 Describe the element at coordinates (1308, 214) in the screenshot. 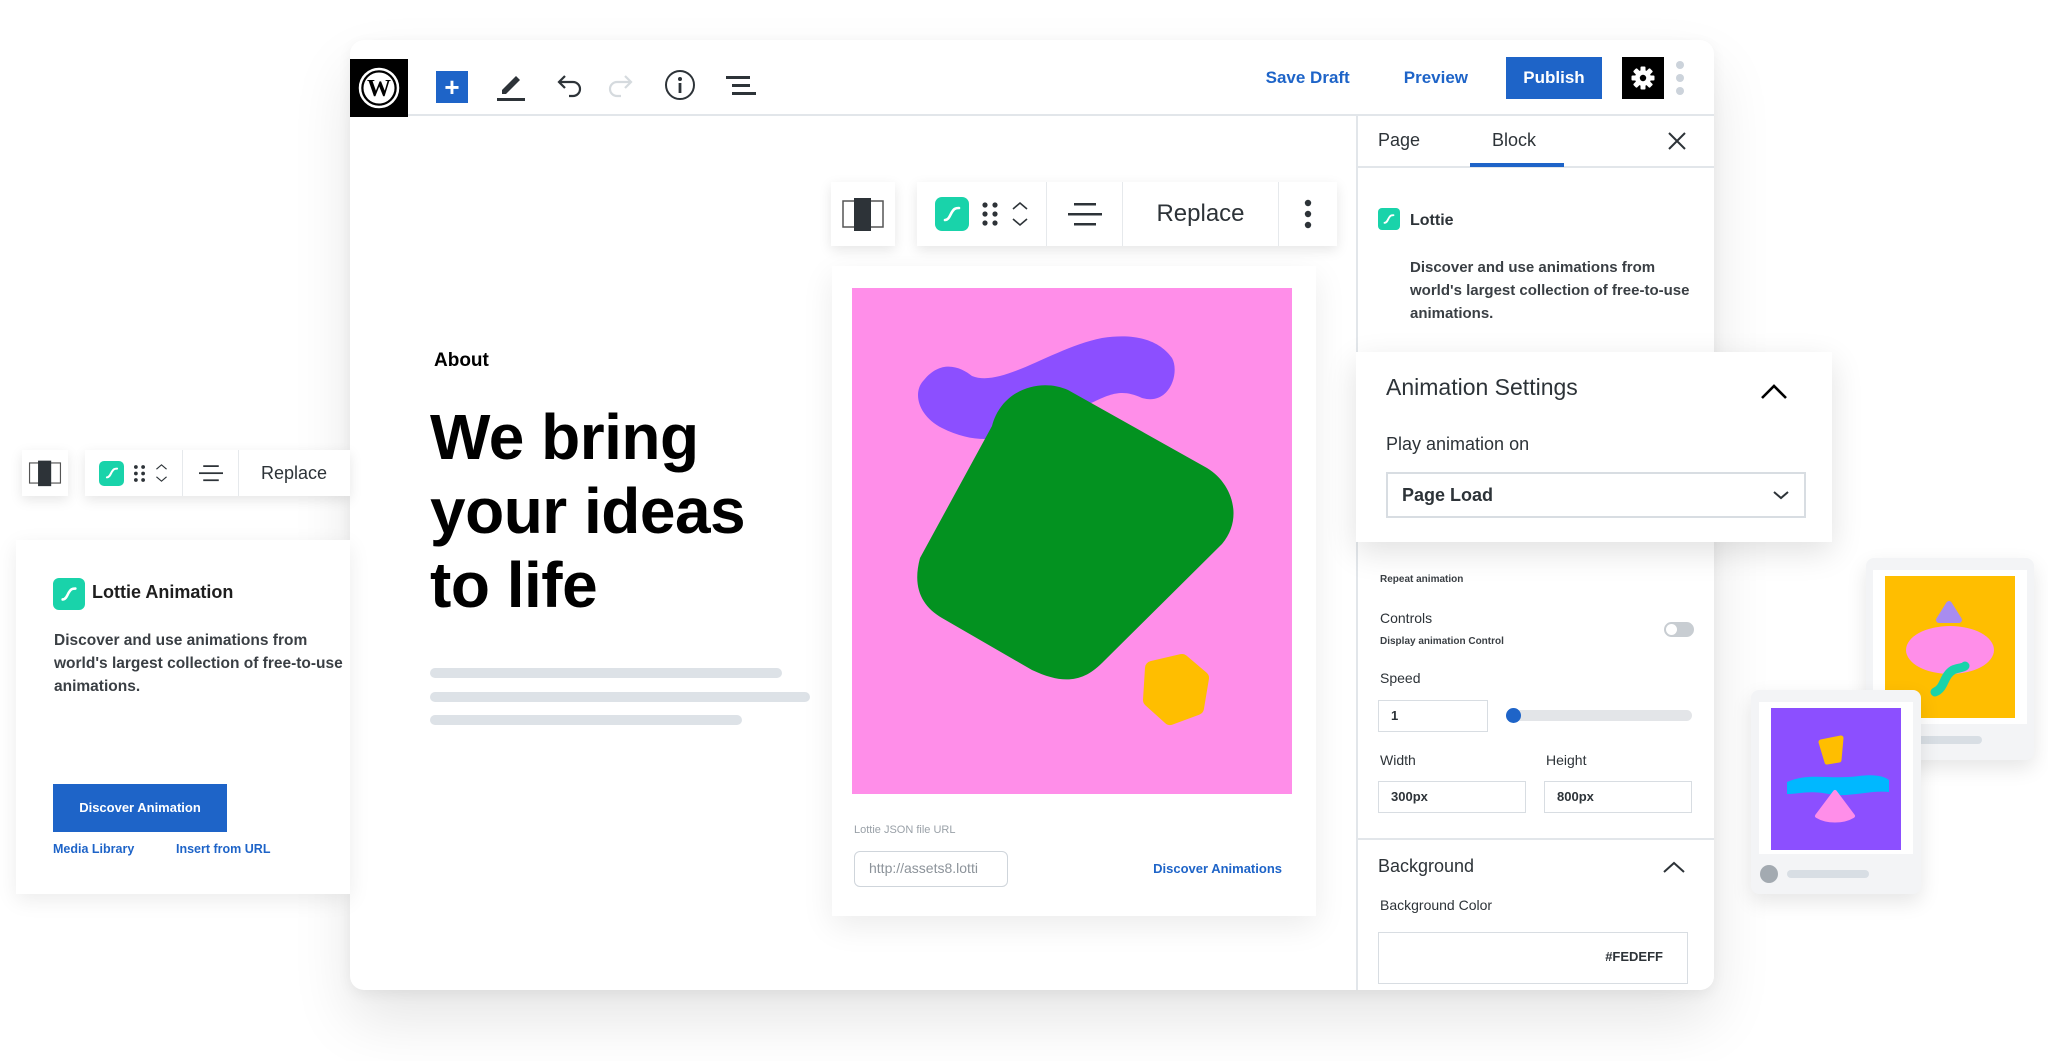

I see `block-options-button` at that location.